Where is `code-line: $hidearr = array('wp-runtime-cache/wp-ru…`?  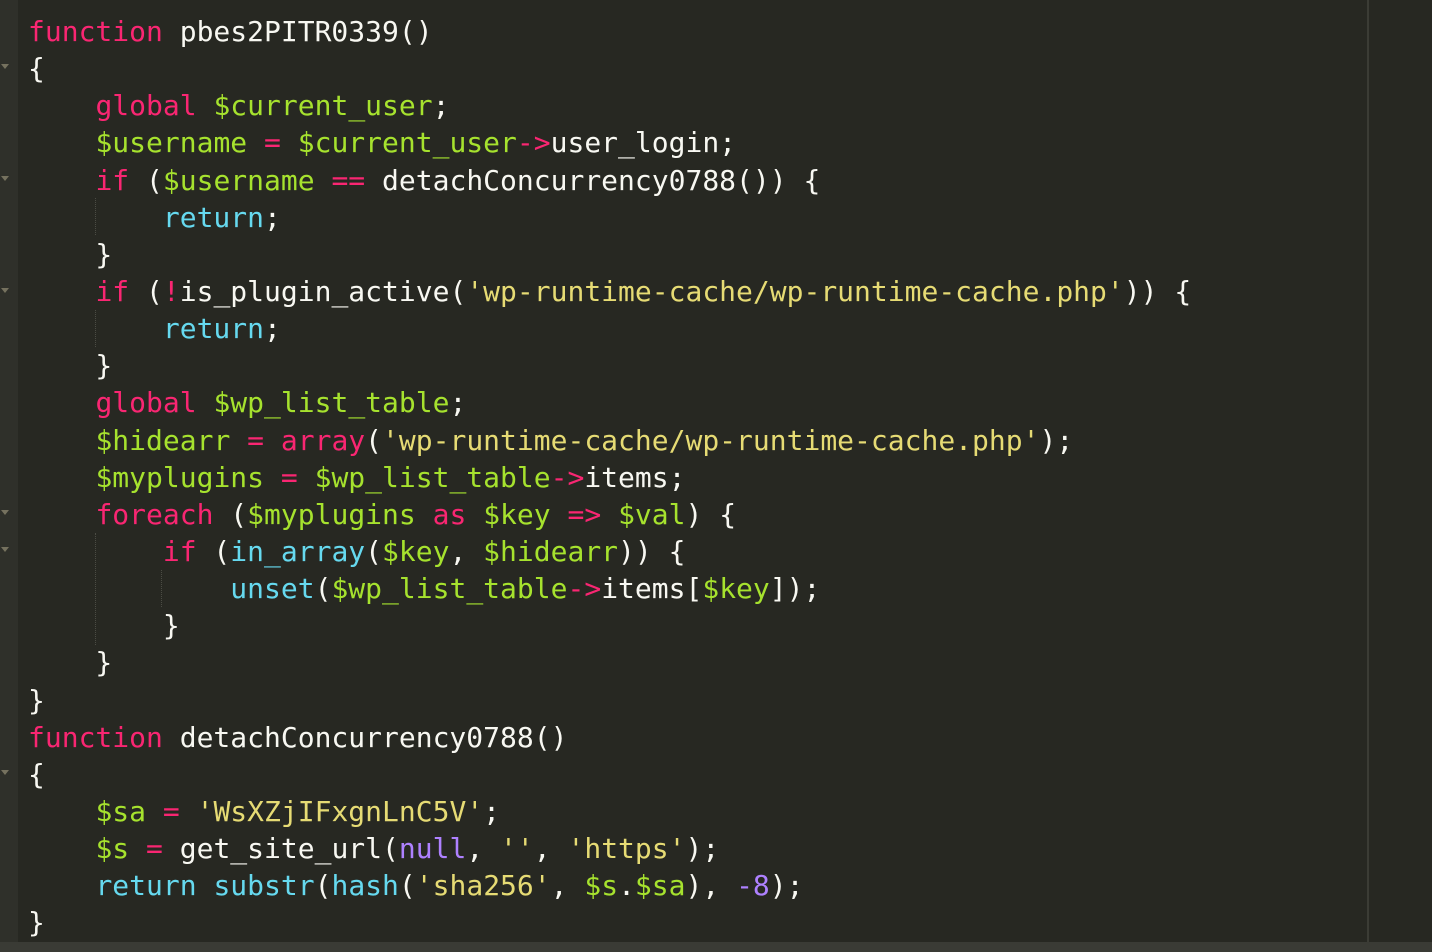
code-line: $hidearr = array('wp-runtime-cache/wp-ru… is located at coordinates (609, 440).